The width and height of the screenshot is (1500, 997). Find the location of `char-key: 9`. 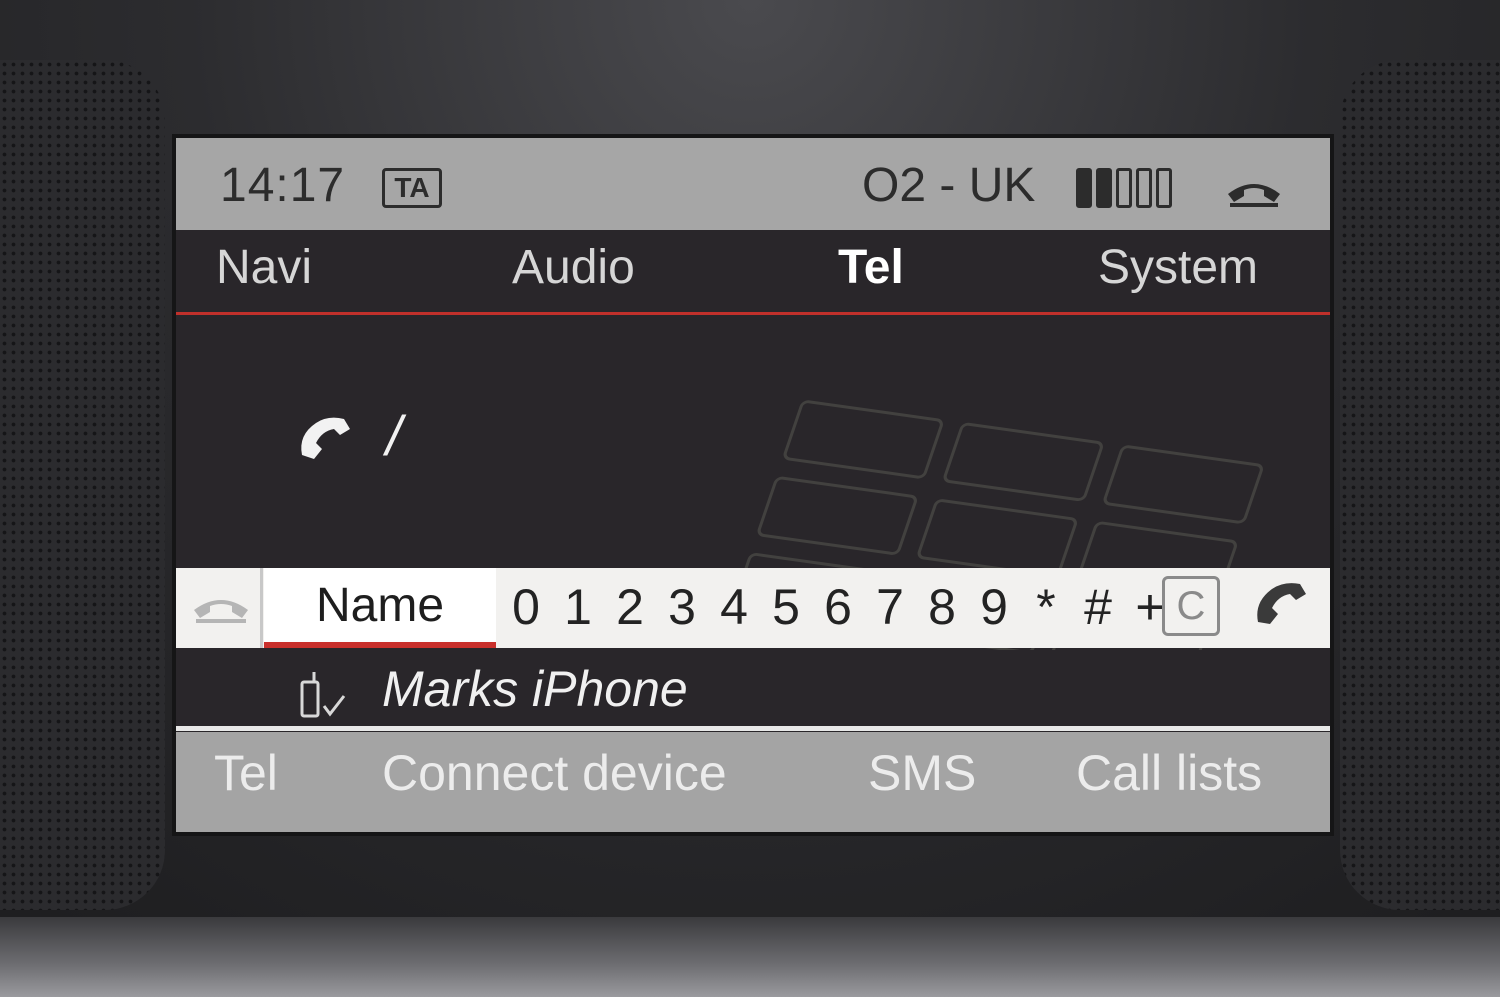

char-key: 9 is located at coordinates (994, 606).